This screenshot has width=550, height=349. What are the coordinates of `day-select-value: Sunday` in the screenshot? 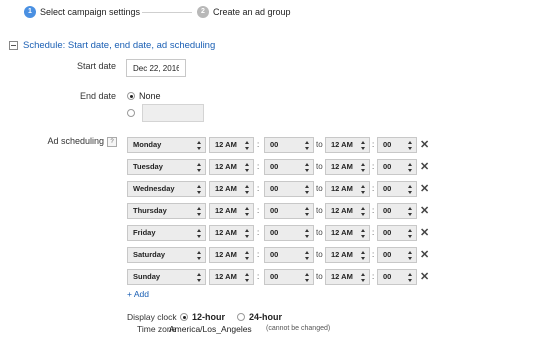 It's located at (147, 276).